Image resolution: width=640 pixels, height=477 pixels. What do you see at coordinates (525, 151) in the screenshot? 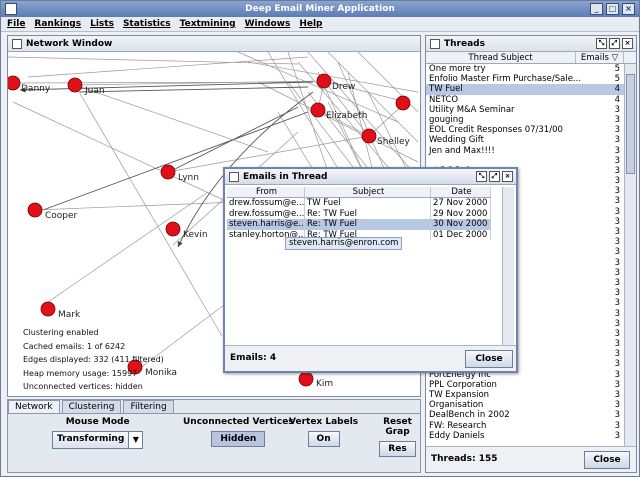
I see `table-row: Jen and Max!!!! 3` at bounding box center [525, 151].